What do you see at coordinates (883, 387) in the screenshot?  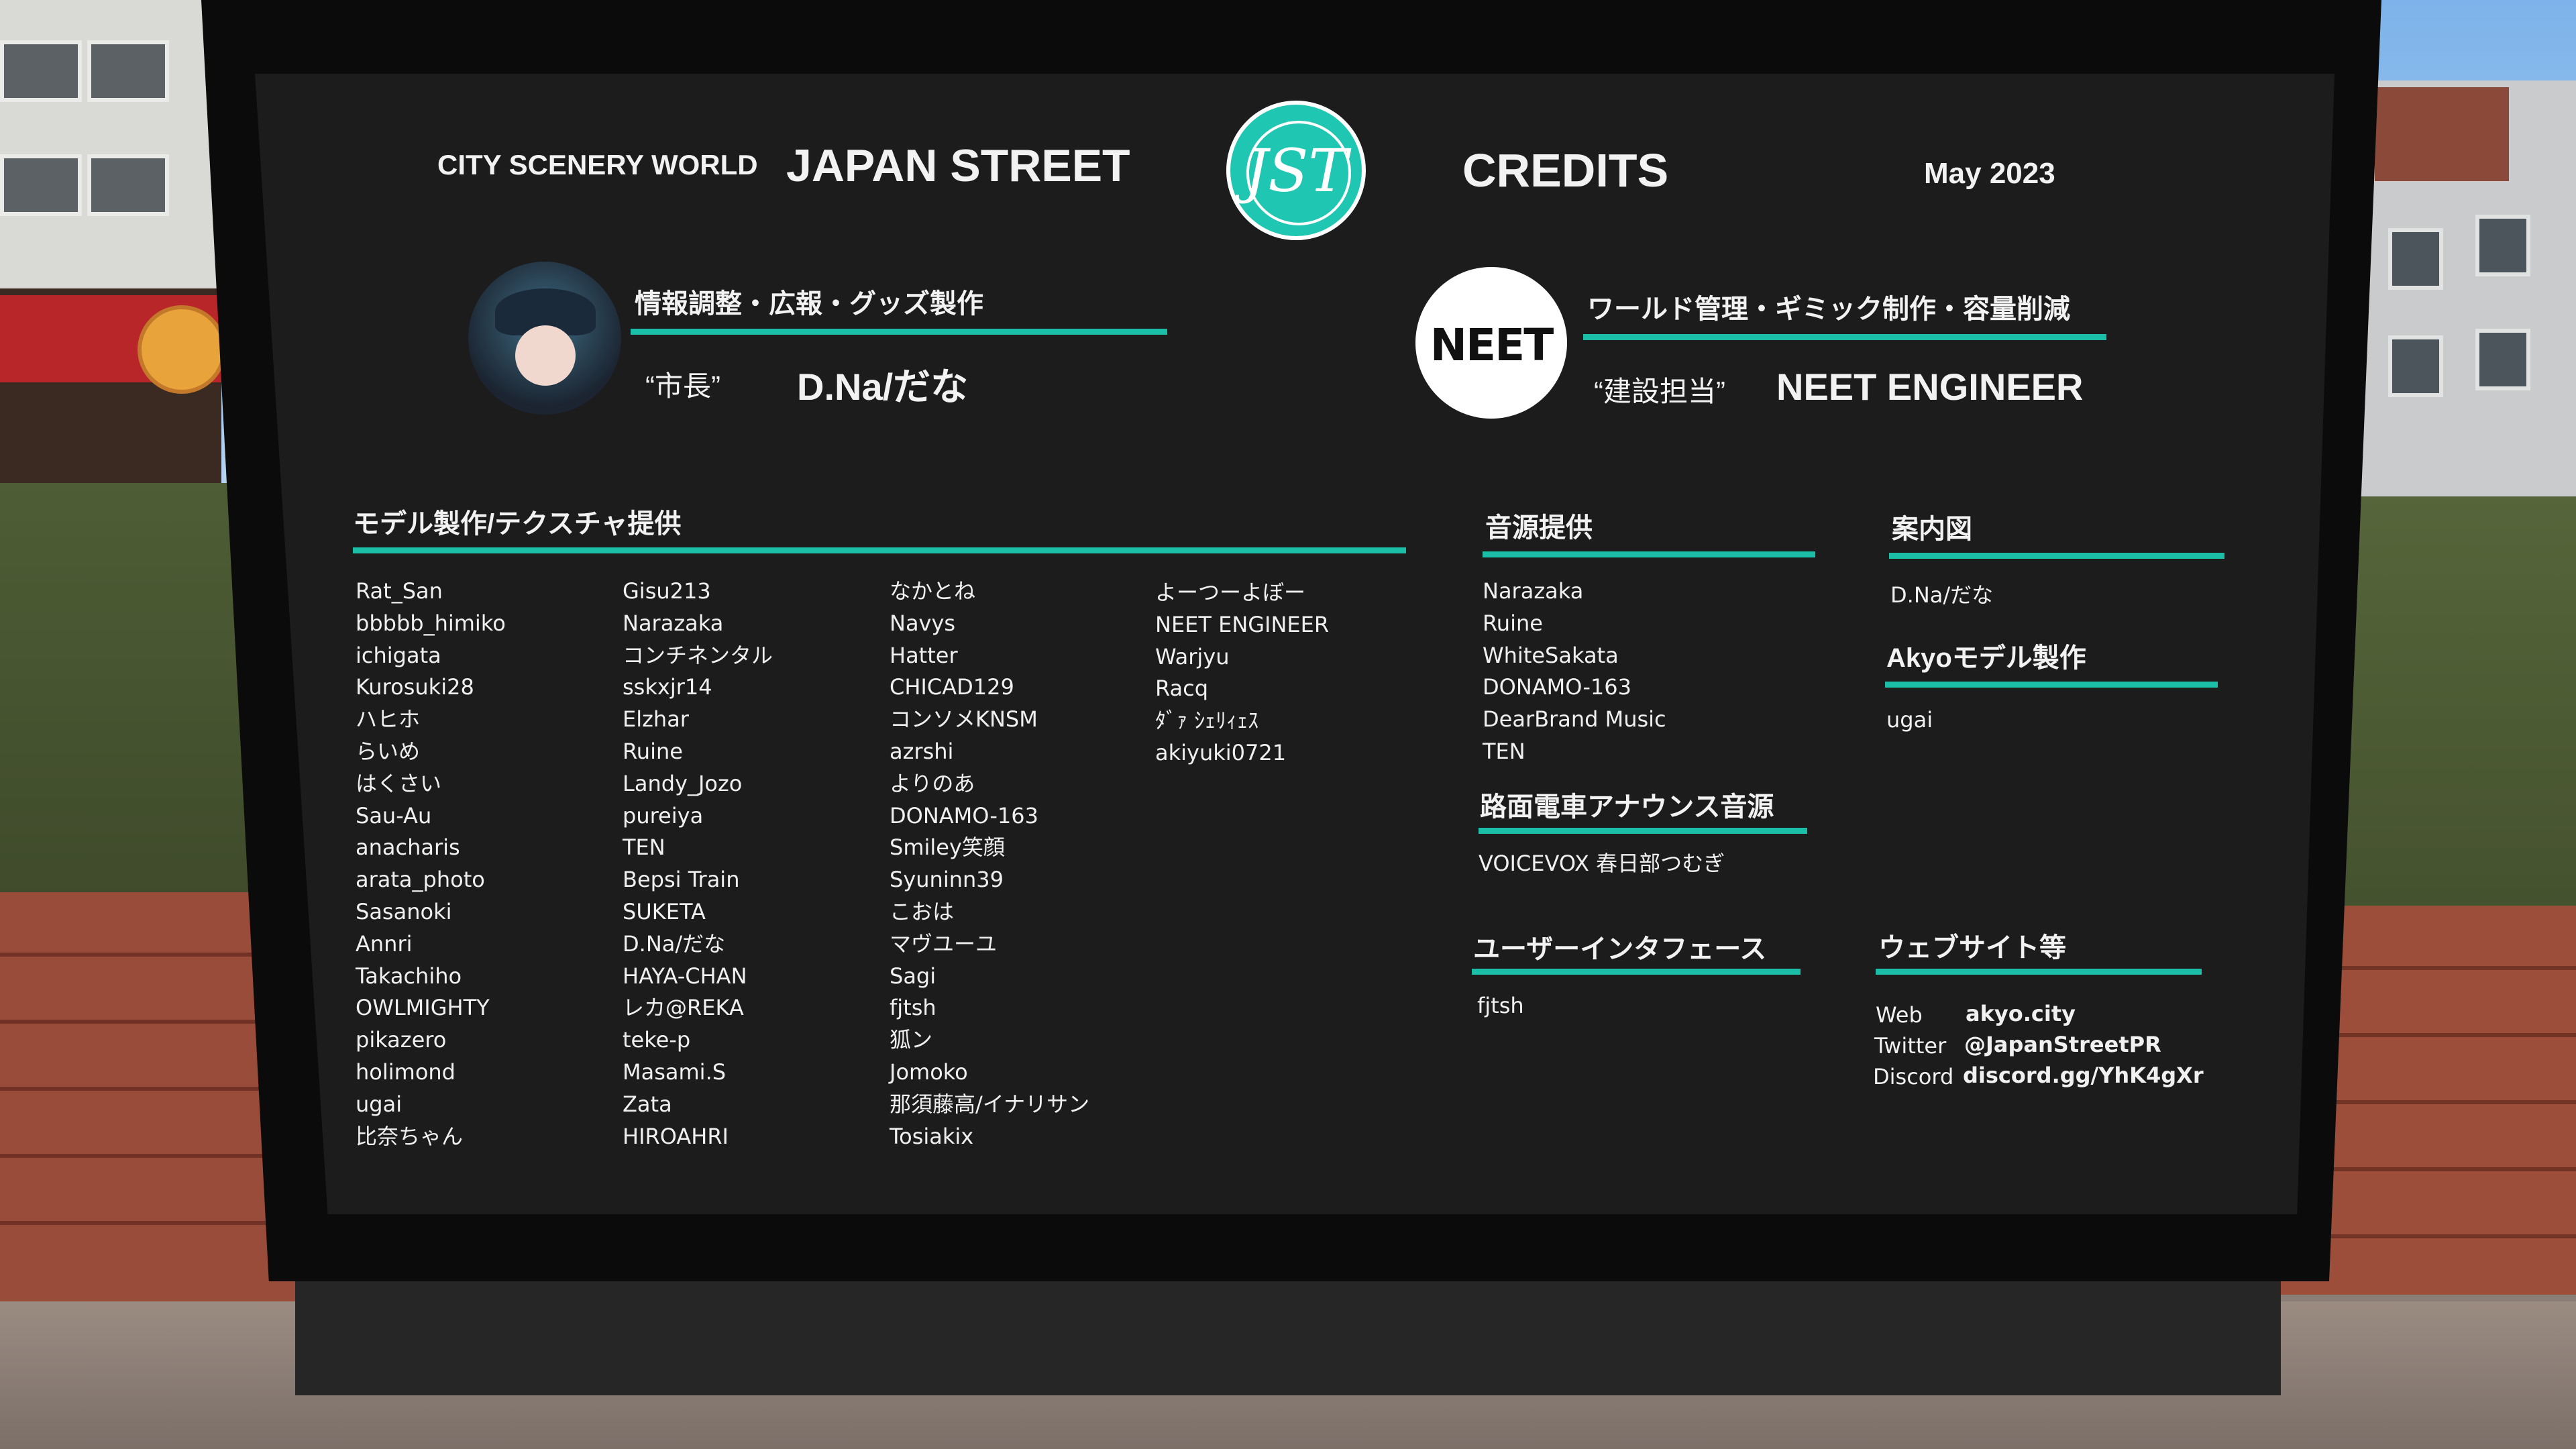 I see `lead1-name: D.Na/だな` at bounding box center [883, 387].